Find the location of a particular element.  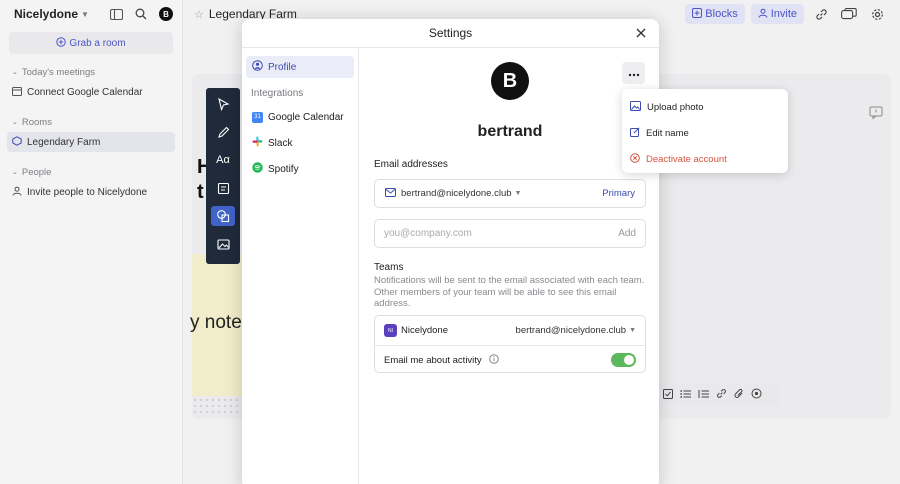

add-email-input is located at coordinates (501, 233).